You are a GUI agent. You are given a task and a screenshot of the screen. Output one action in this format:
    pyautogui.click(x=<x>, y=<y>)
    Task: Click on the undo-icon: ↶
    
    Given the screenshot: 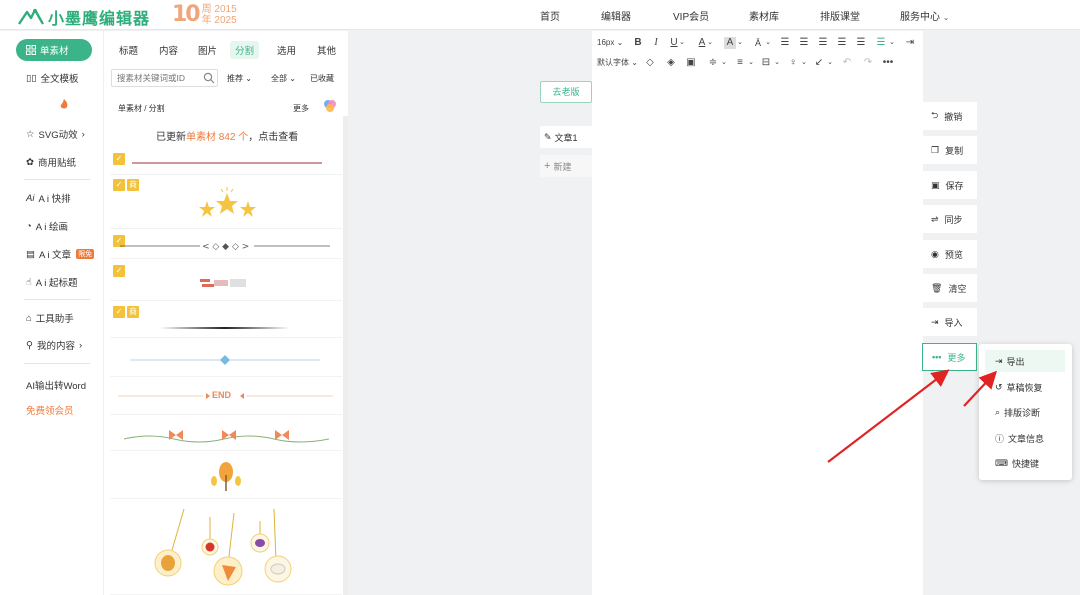 What is the action you would take?
    pyautogui.click(x=847, y=63)
    